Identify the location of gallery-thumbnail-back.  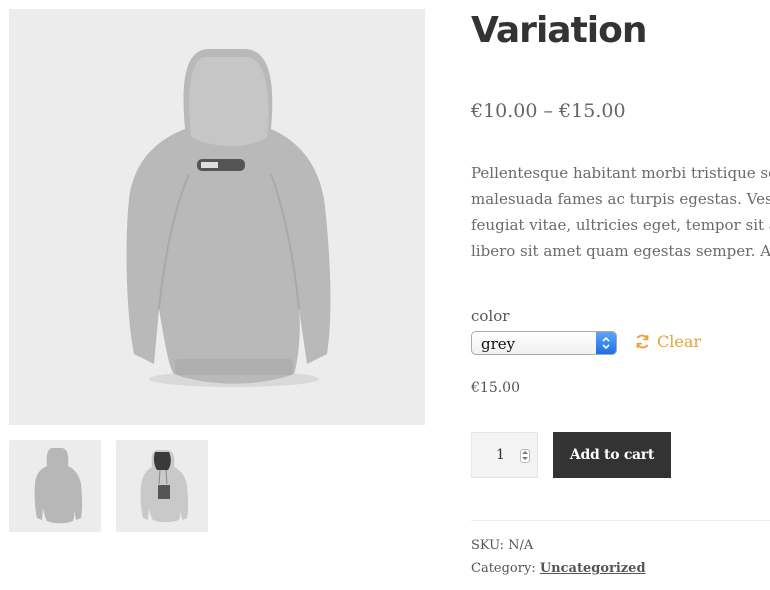
(55, 486).